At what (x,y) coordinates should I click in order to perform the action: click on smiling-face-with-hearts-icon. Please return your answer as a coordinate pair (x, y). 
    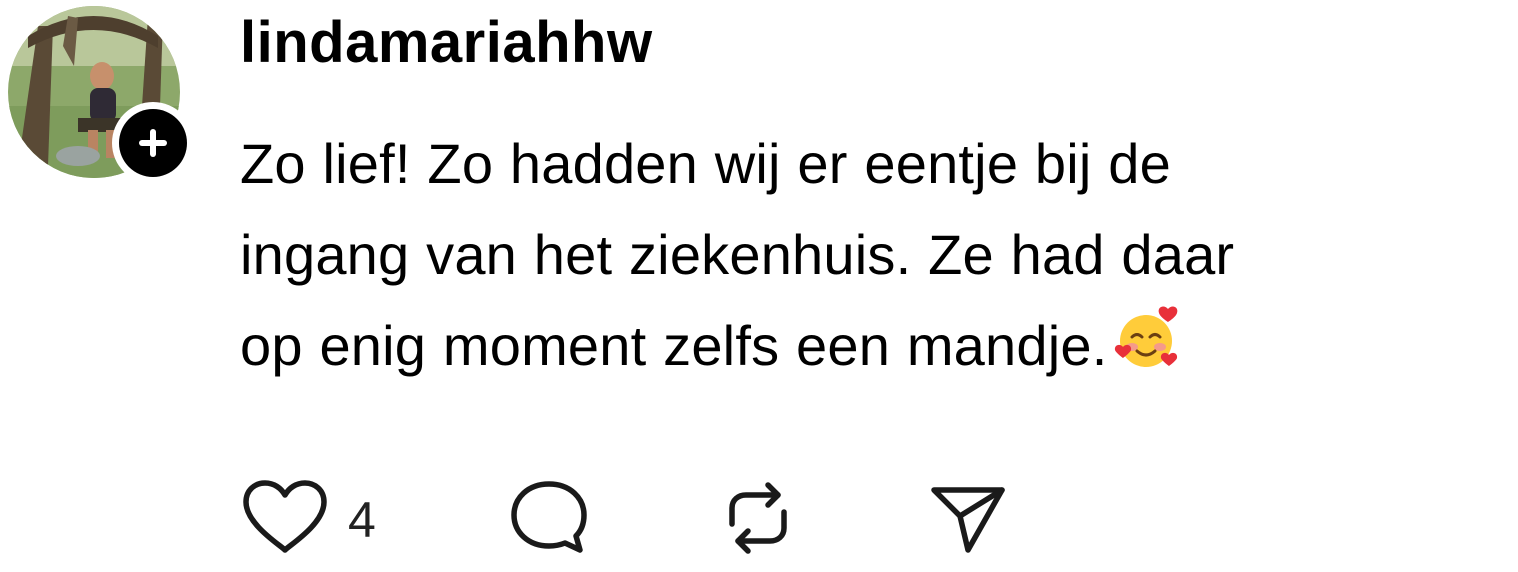
    Looking at the image, I should click on (1146, 336).